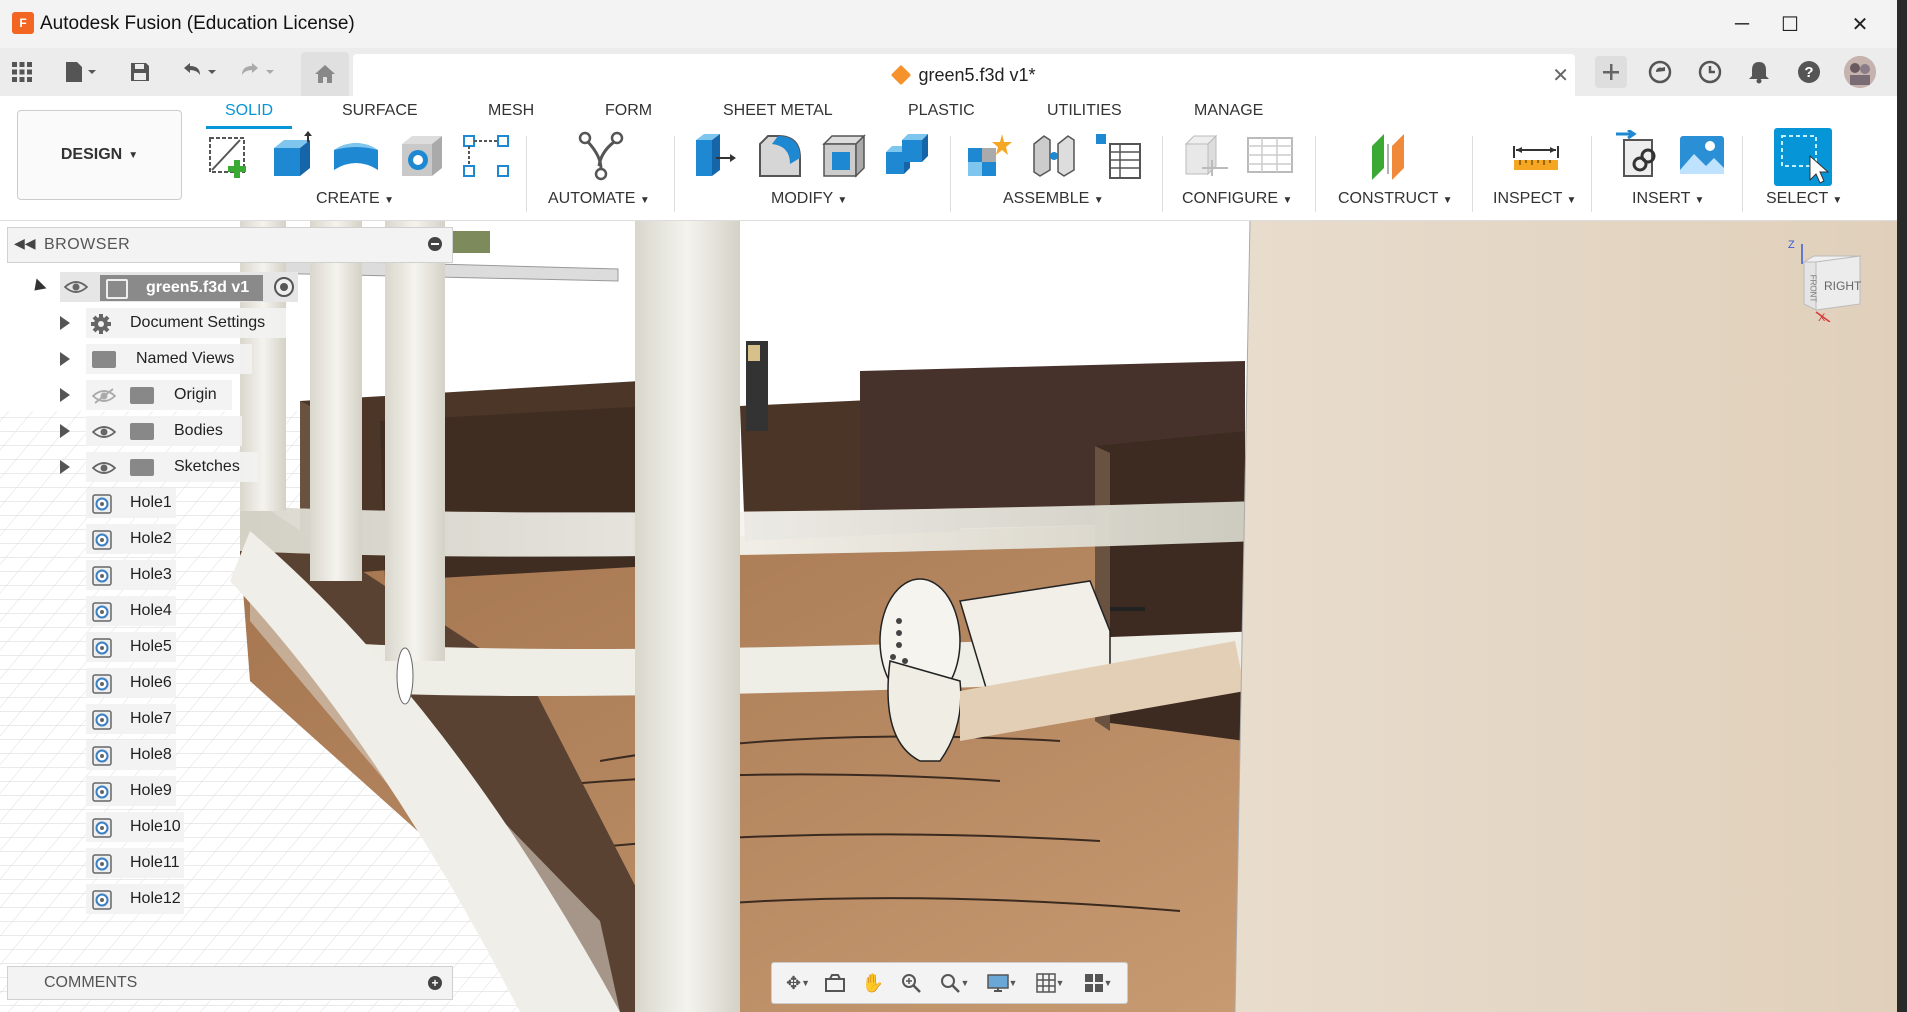 This screenshot has height=1012, width=1907. What do you see at coordinates (435, 244) in the screenshot?
I see `minimize-panel-icon` at bounding box center [435, 244].